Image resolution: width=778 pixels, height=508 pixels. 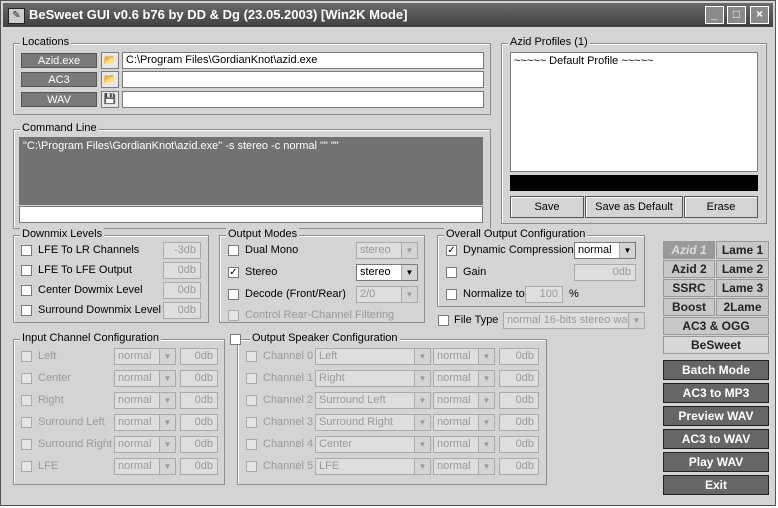 What do you see at coordinates (742, 250) in the screenshot?
I see `tab-lame-1: Lame 1` at bounding box center [742, 250].